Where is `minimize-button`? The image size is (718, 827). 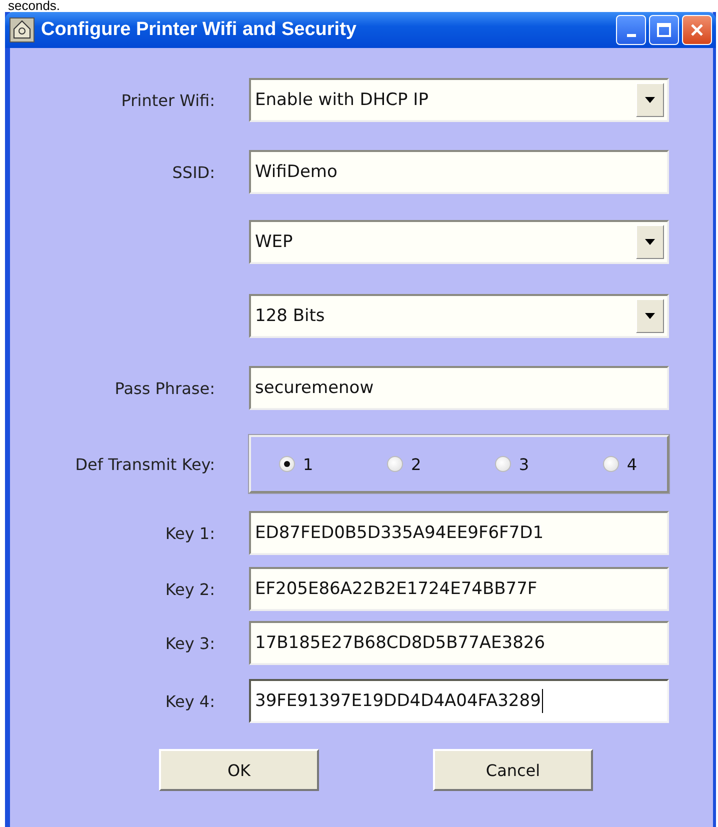 minimize-button is located at coordinates (631, 30).